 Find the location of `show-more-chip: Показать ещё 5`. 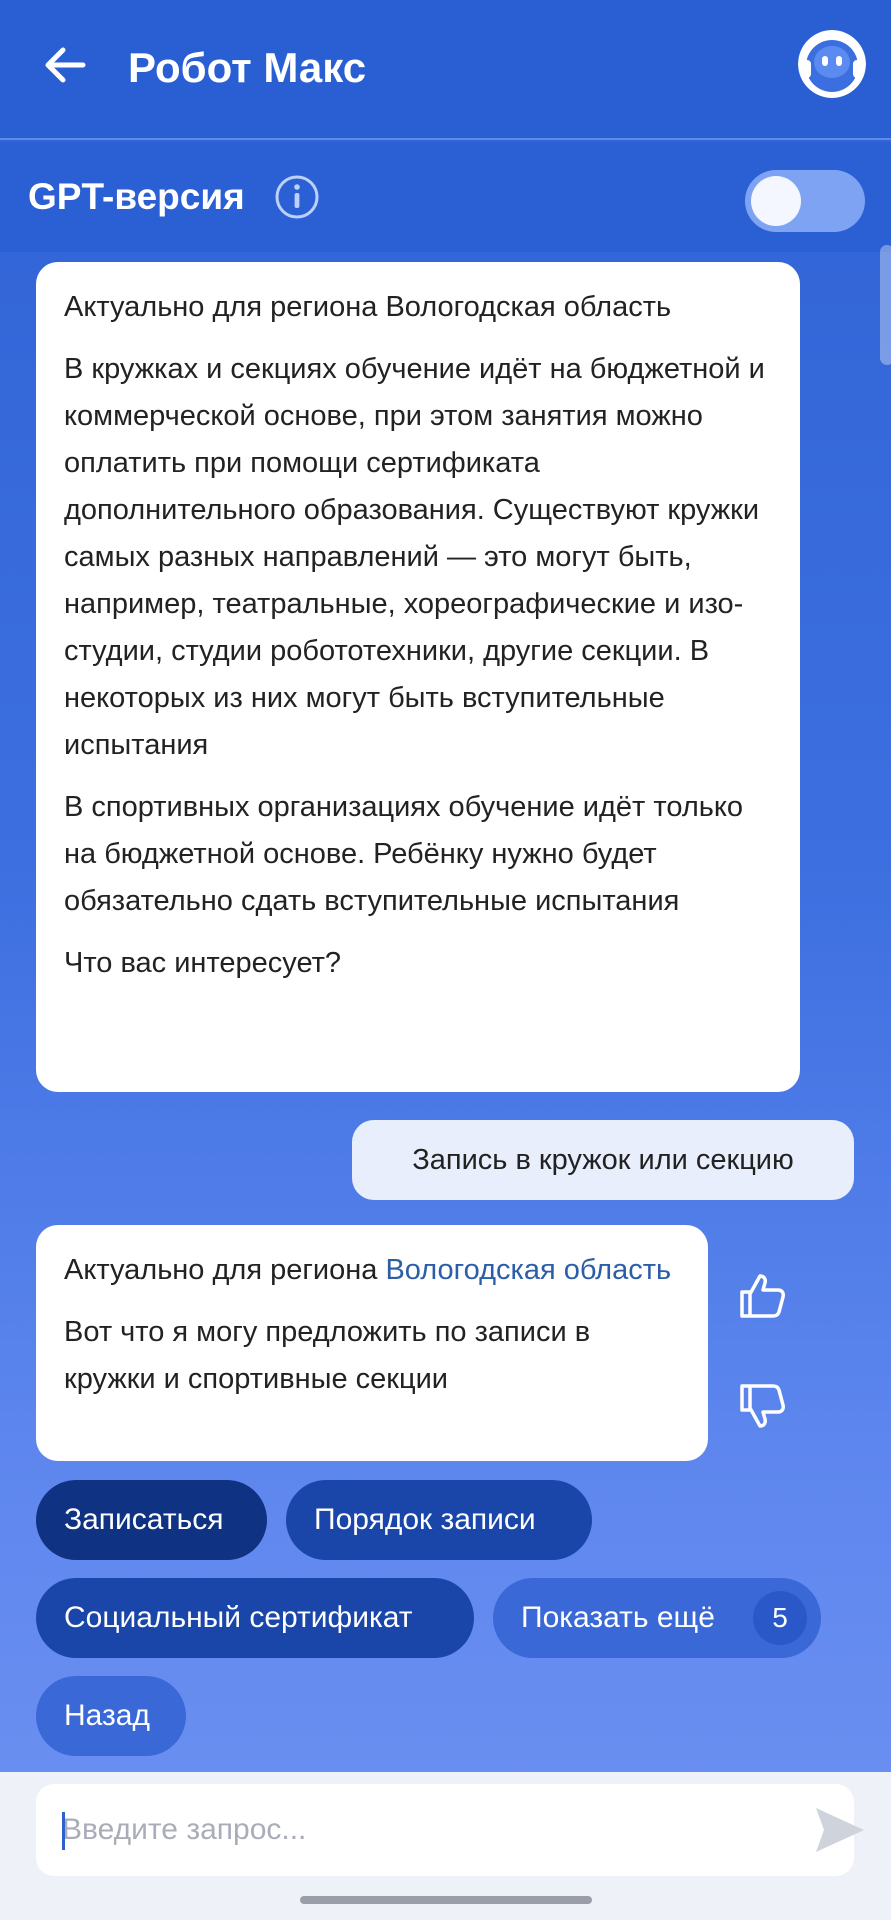

show-more-chip: Показать ещё 5 is located at coordinates (657, 1618).